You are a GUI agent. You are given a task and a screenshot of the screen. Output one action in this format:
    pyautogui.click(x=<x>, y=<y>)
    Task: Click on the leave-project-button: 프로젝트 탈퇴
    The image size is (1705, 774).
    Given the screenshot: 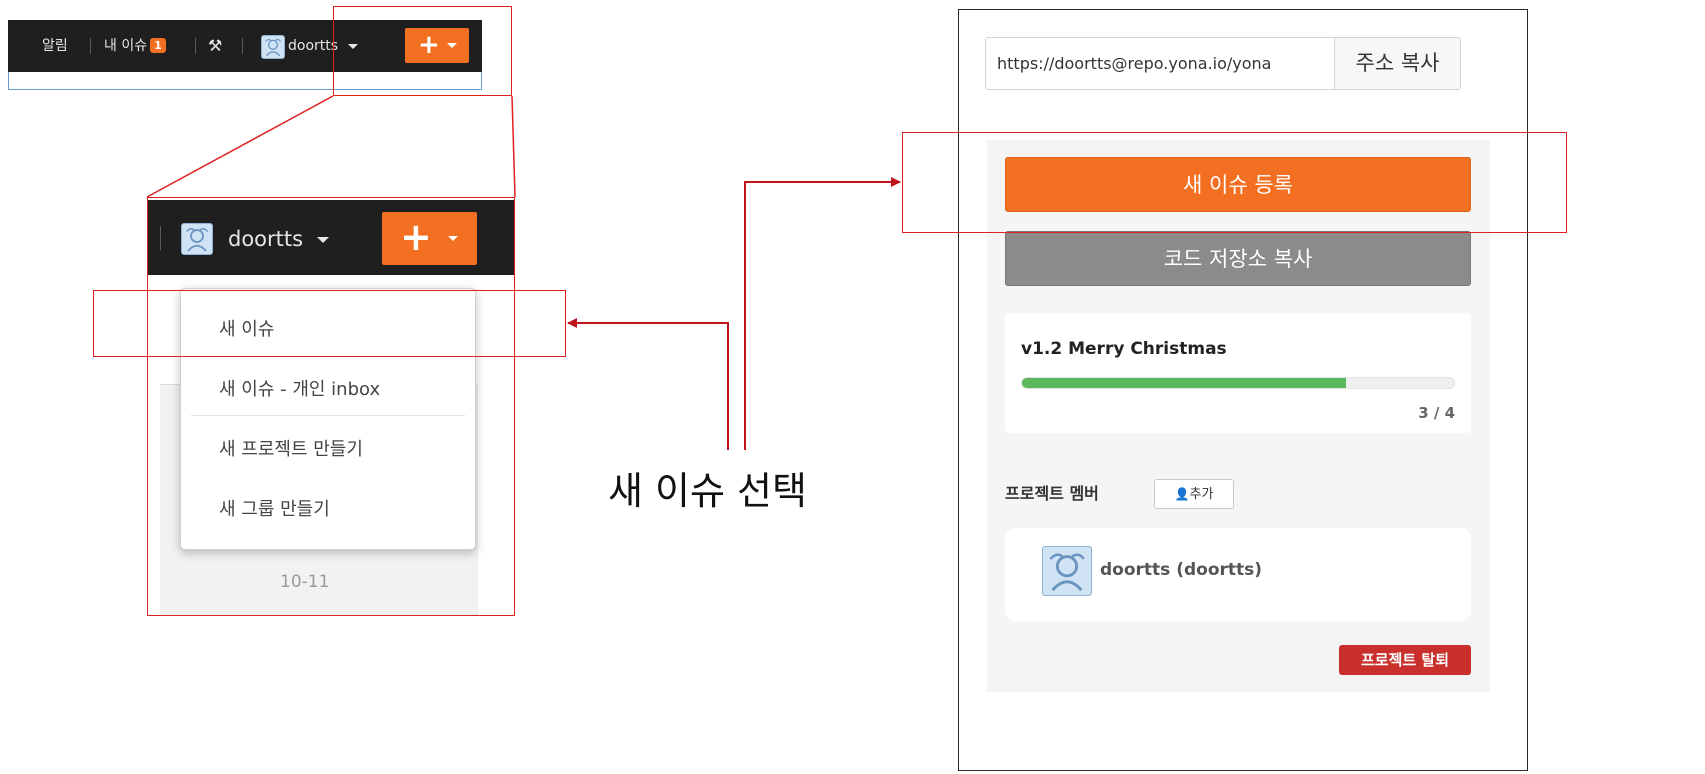 What is the action you would take?
    pyautogui.click(x=1405, y=660)
    